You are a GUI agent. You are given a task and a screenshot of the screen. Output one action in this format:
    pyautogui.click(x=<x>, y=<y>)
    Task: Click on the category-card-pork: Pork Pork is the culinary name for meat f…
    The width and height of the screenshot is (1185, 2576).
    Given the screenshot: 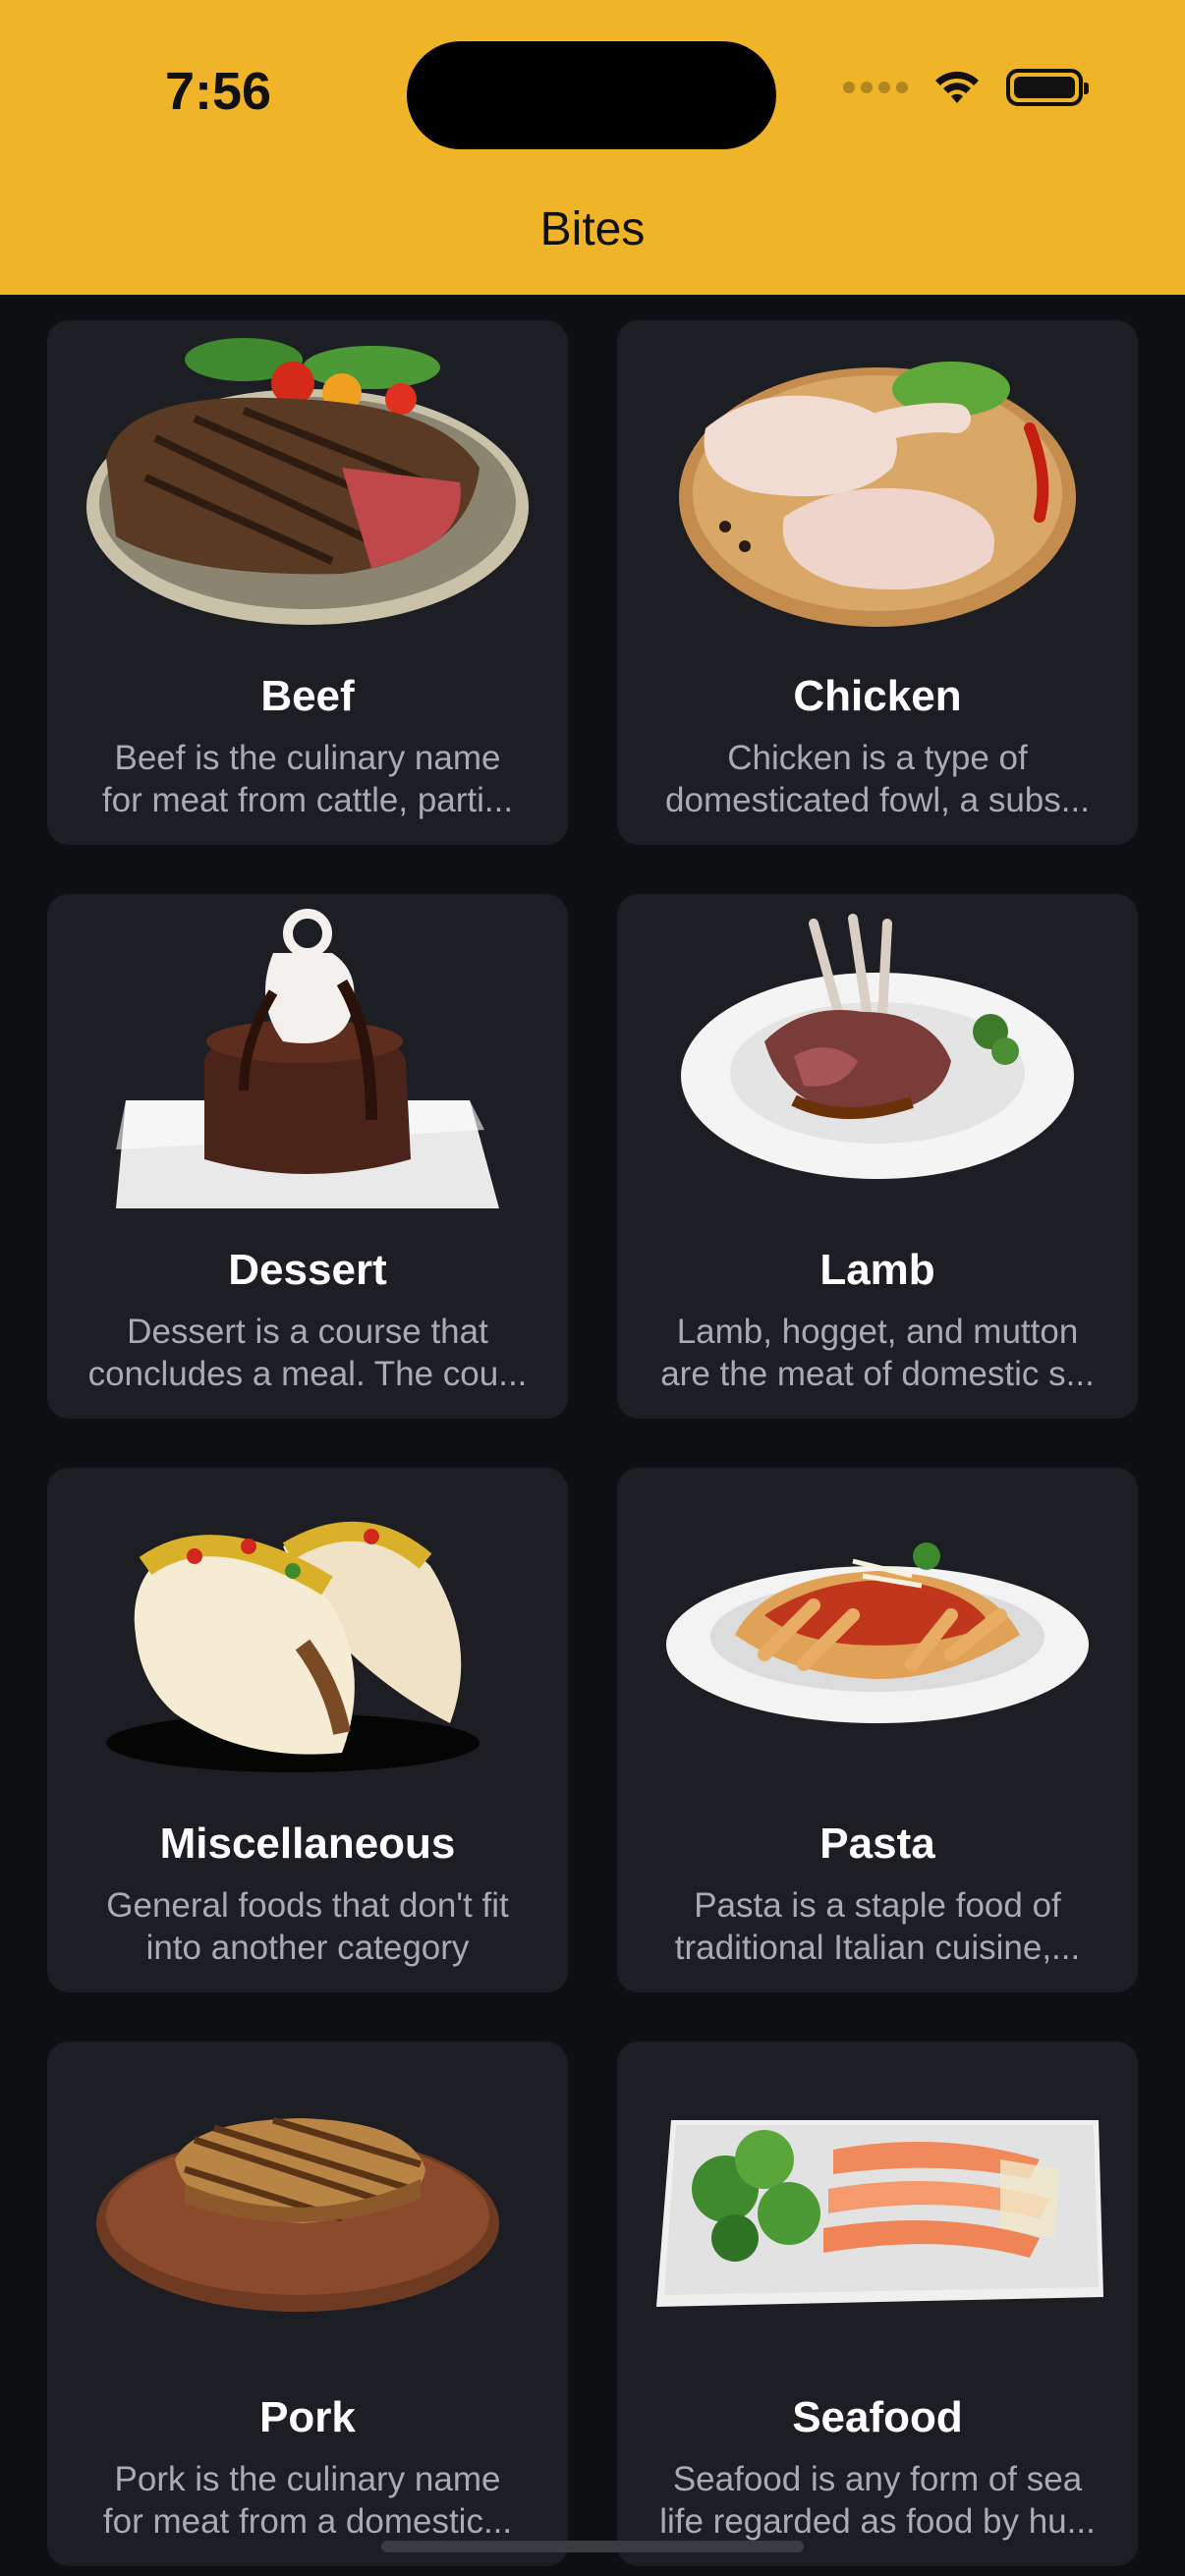 What is the action you would take?
    pyautogui.click(x=308, y=2304)
    